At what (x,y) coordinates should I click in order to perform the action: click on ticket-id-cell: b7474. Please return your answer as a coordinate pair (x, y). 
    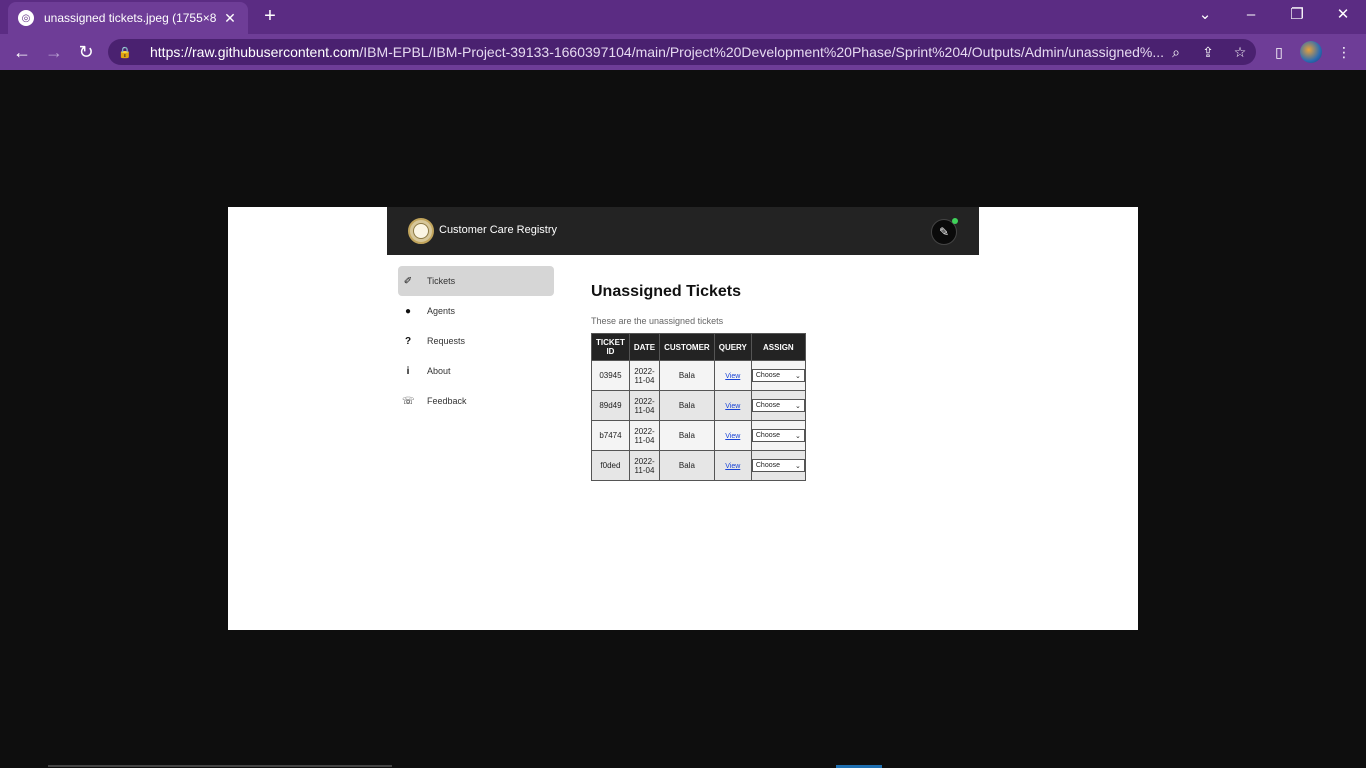
    Looking at the image, I should click on (610, 435).